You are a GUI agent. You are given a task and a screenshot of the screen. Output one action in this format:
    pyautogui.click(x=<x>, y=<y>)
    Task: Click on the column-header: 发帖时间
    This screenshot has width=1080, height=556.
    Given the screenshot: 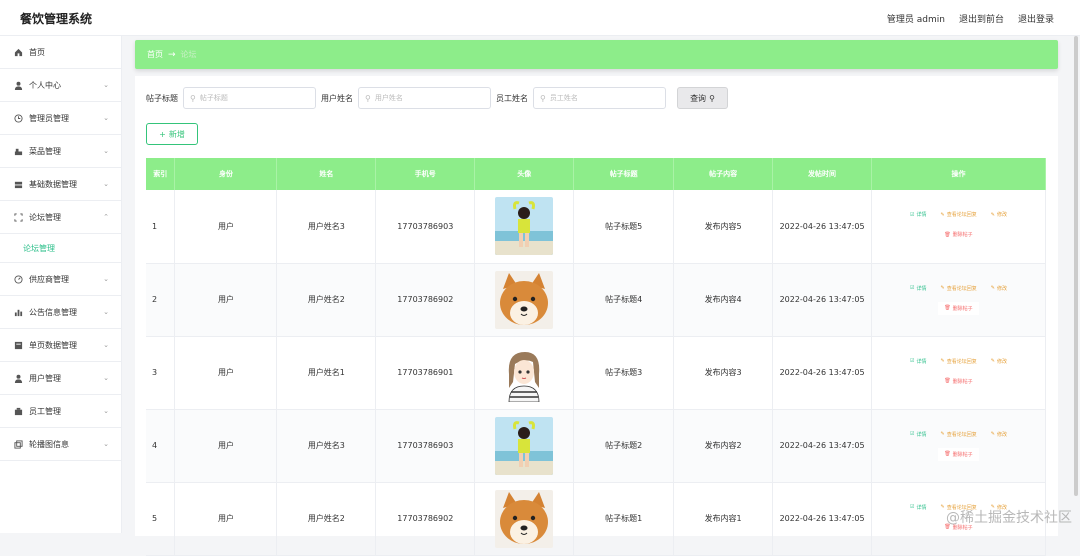 What is the action you would take?
    pyautogui.click(x=822, y=174)
    